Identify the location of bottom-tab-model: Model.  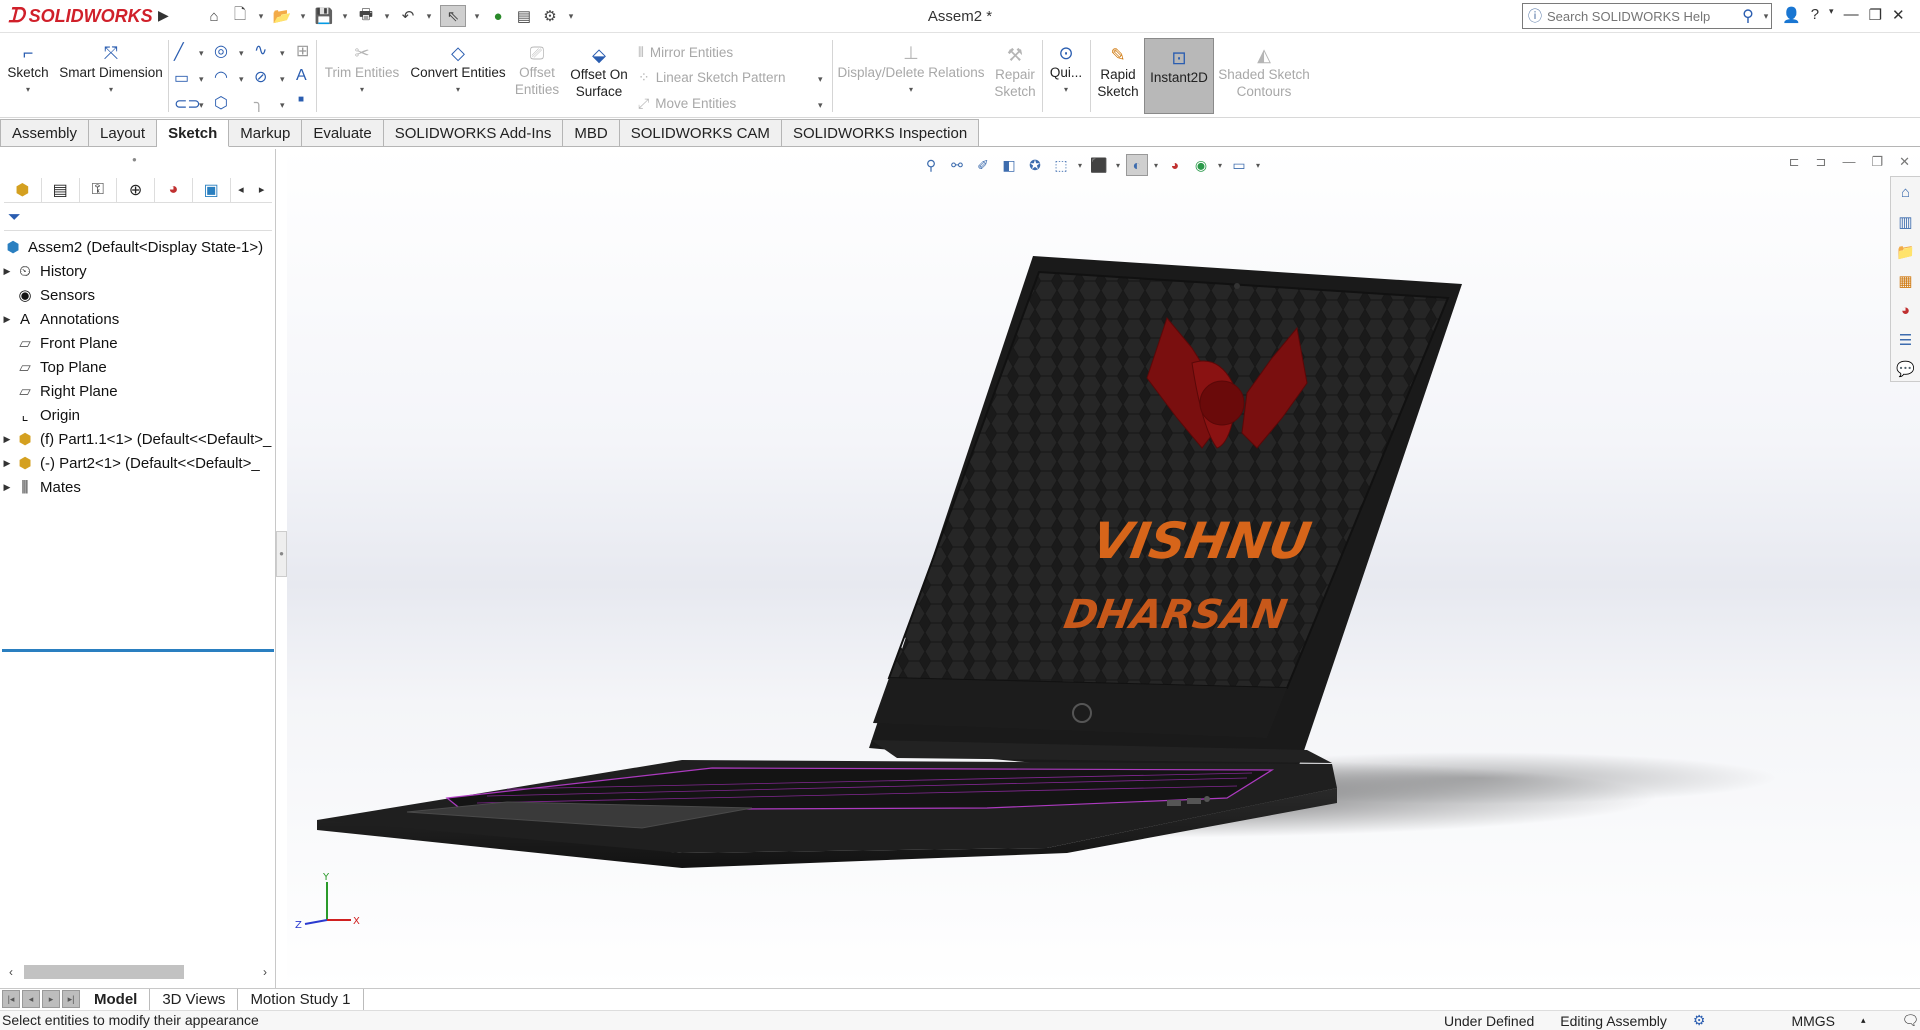
(116, 999).